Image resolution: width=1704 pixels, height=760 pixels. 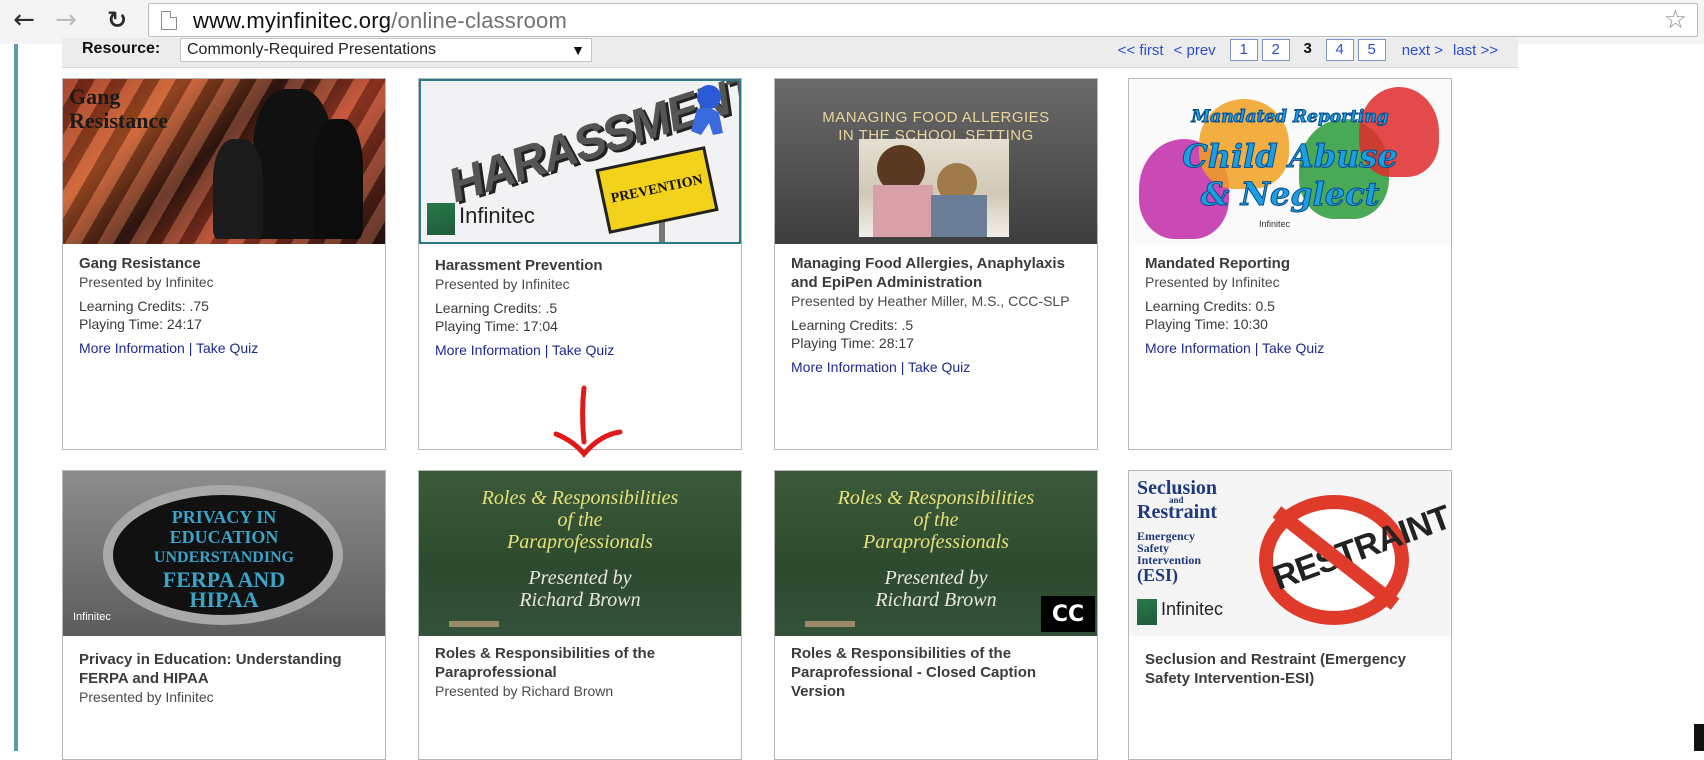 I want to click on url-text: www.myinfinitec.org/online-classroom, so click(x=380, y=21).